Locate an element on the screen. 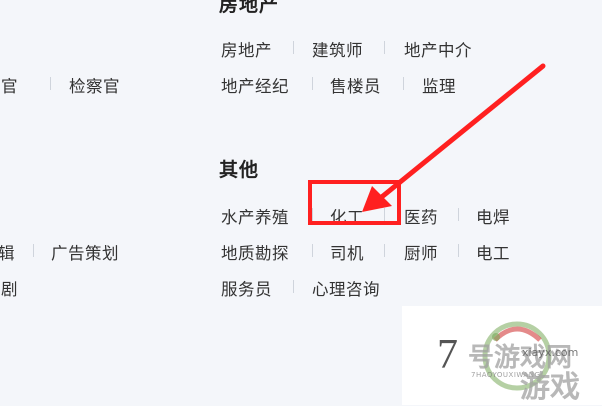 The height and width of the screenshot is (406, 602). watermark-url: xiayx.com is located at coordinates (550, 352).